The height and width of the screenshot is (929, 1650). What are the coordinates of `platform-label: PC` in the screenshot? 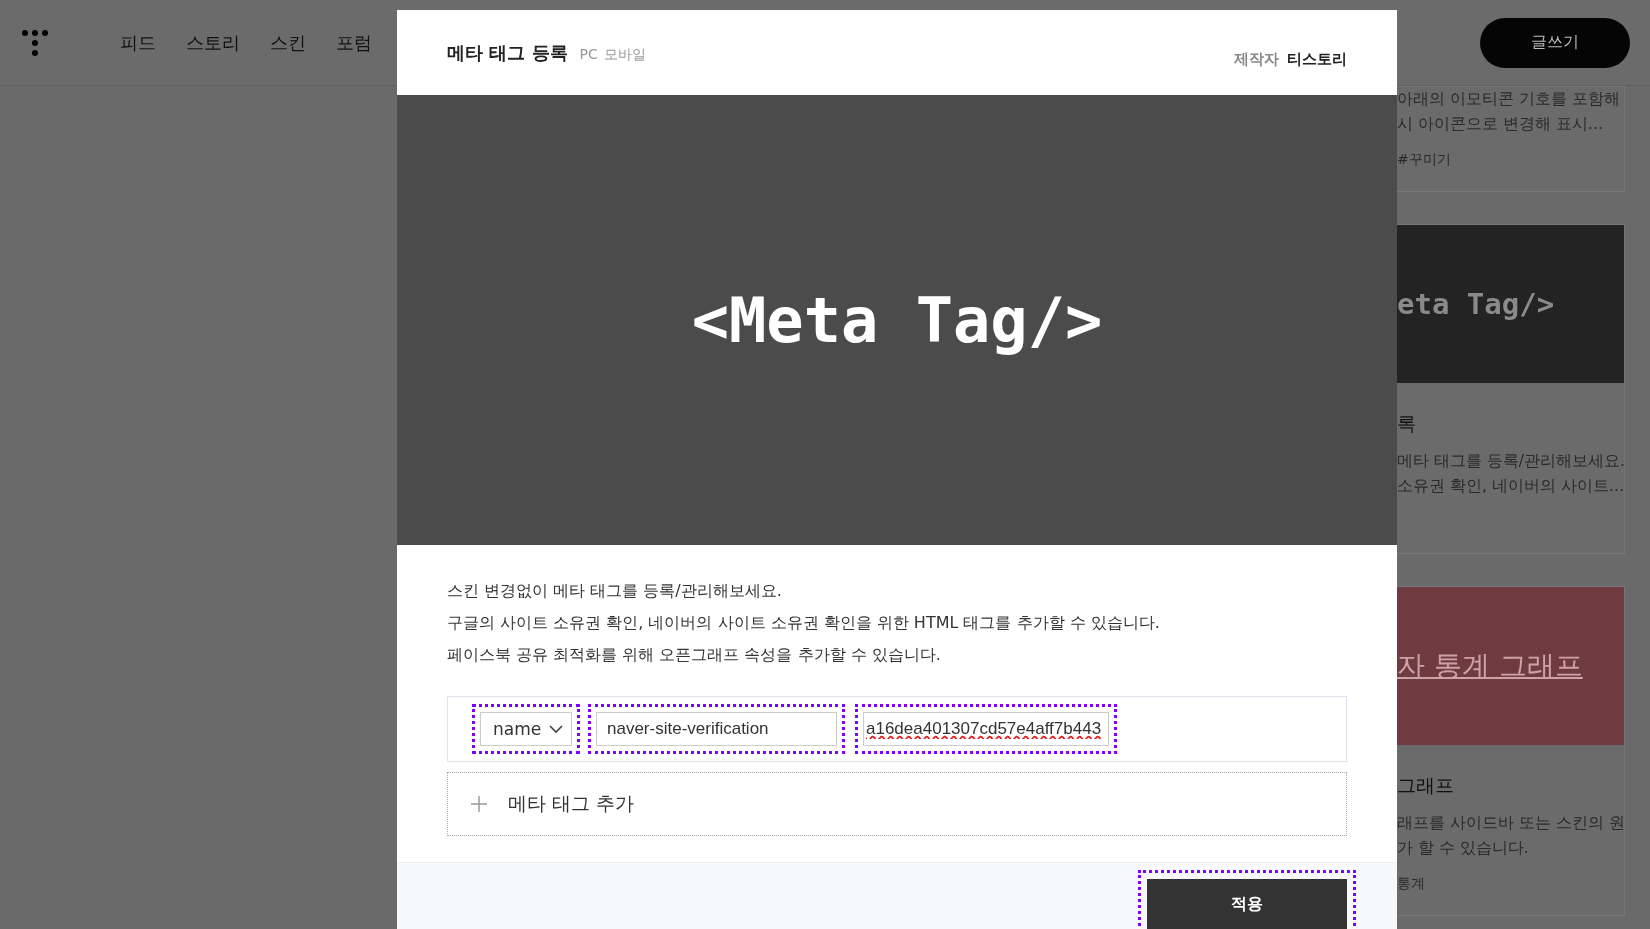 It's located at (588, 53).